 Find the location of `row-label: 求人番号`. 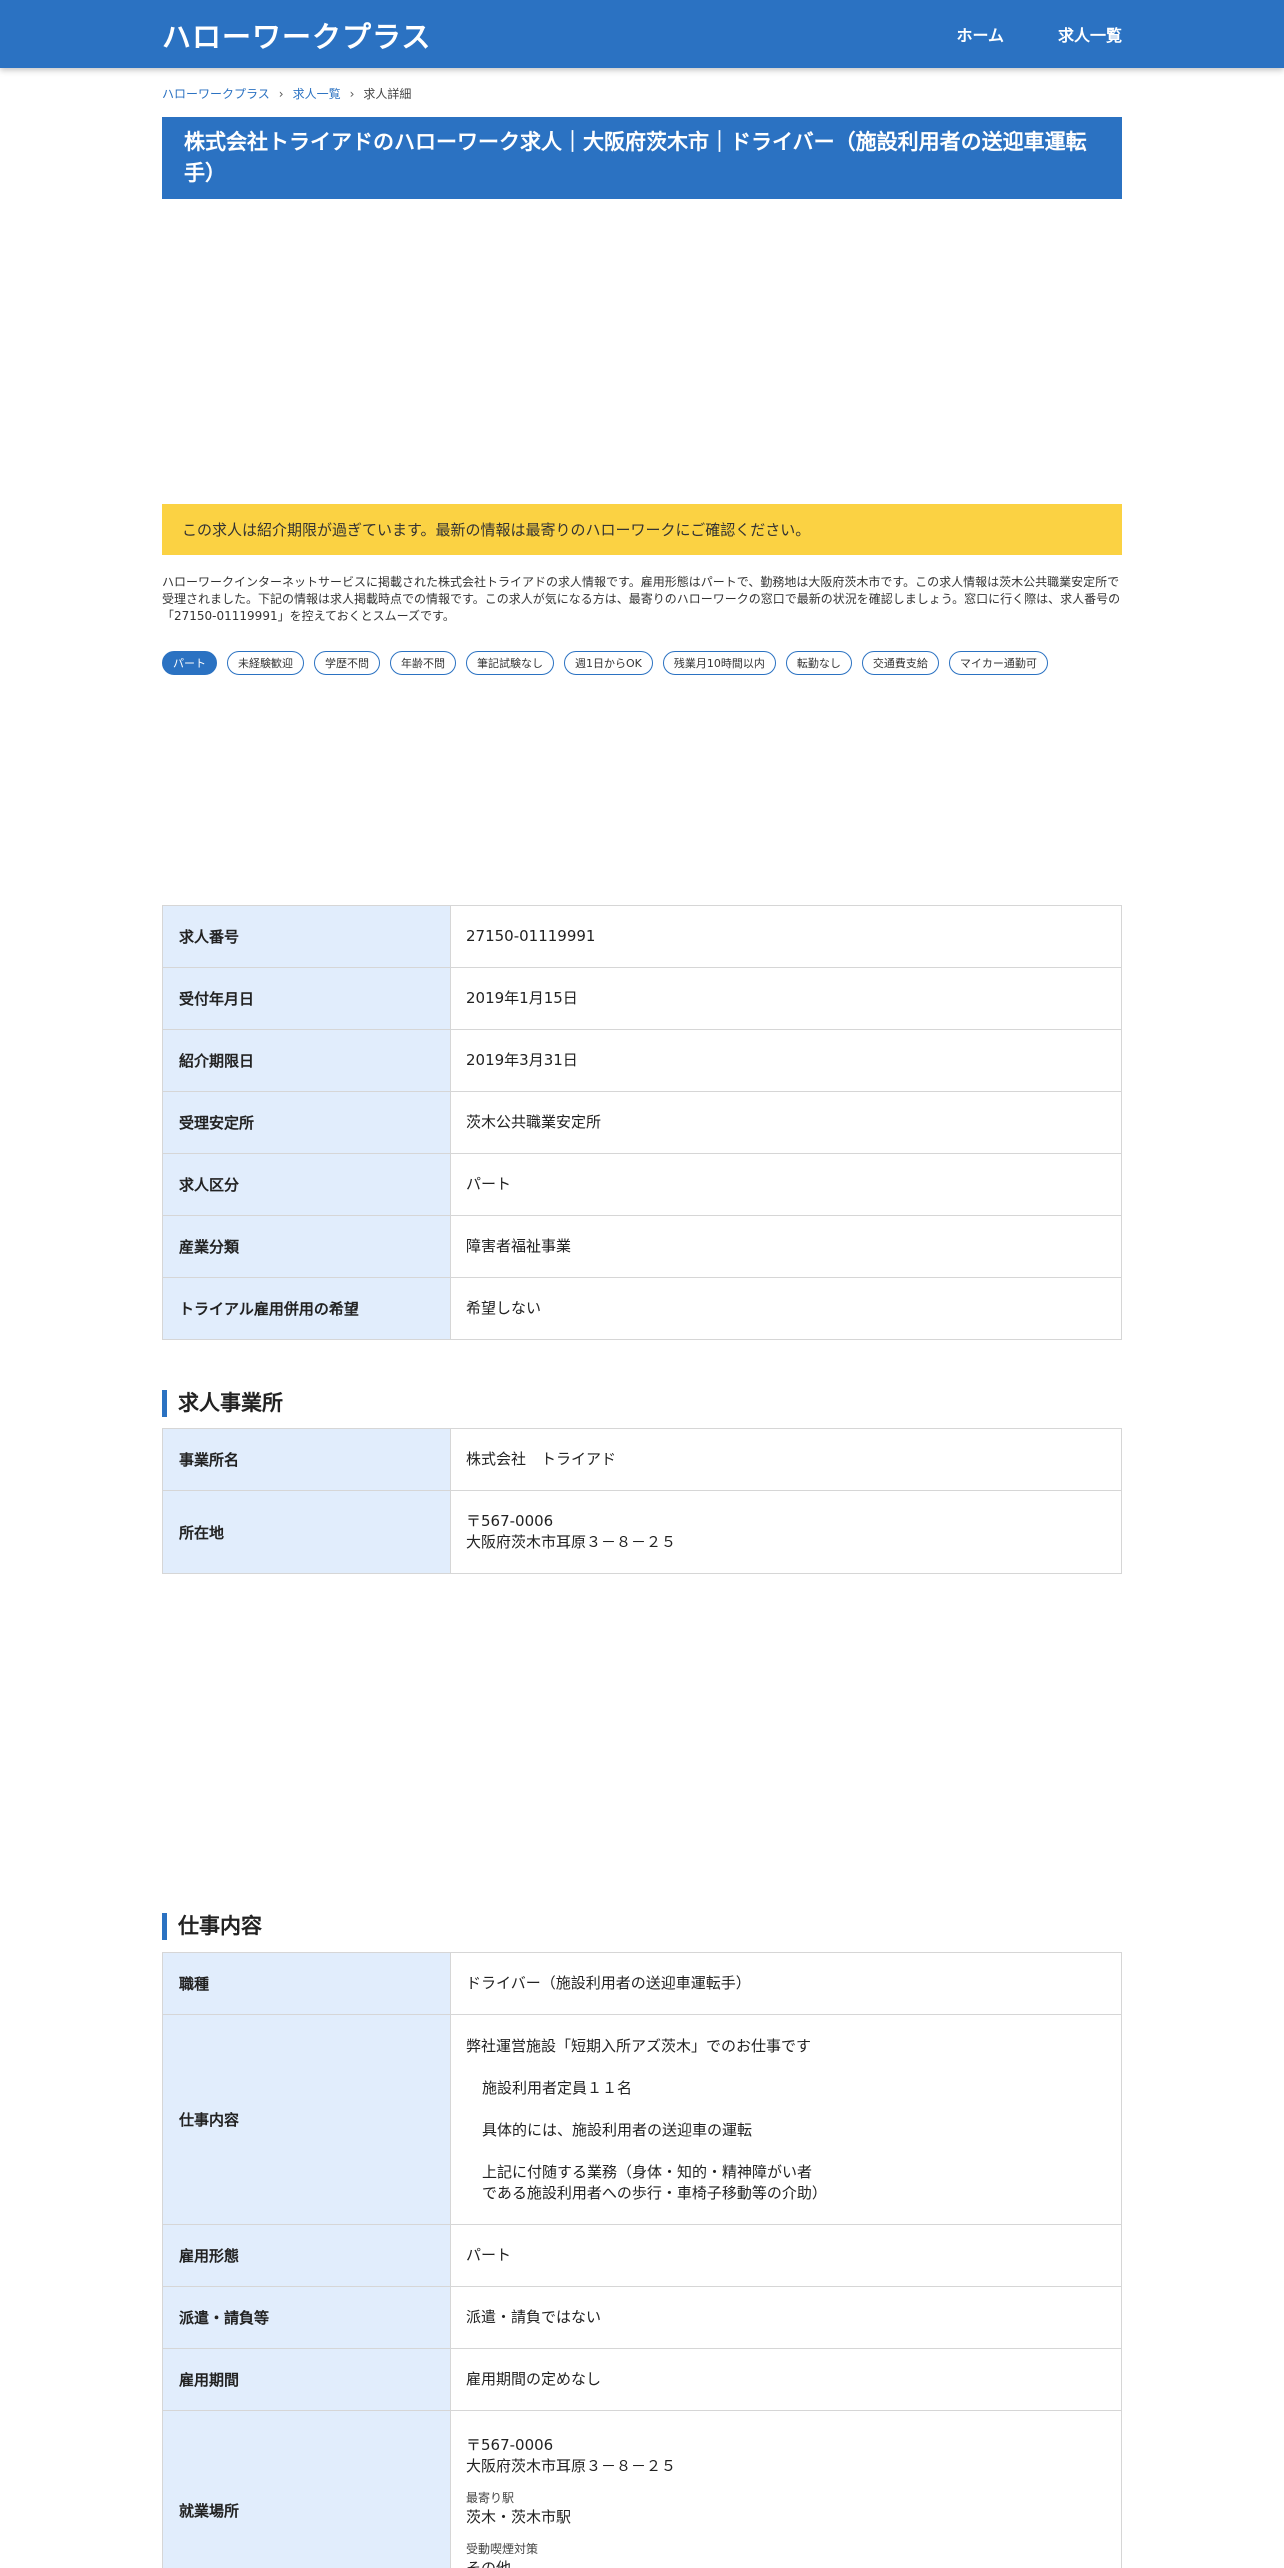

row-label: 求人番号 is located at coordinates (306, 936).